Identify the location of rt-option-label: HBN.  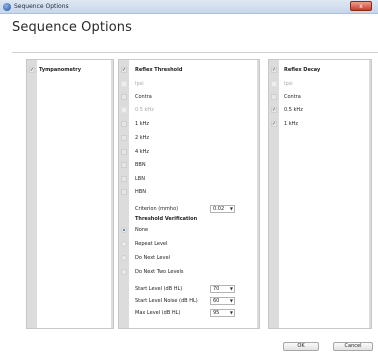
(140, 192).